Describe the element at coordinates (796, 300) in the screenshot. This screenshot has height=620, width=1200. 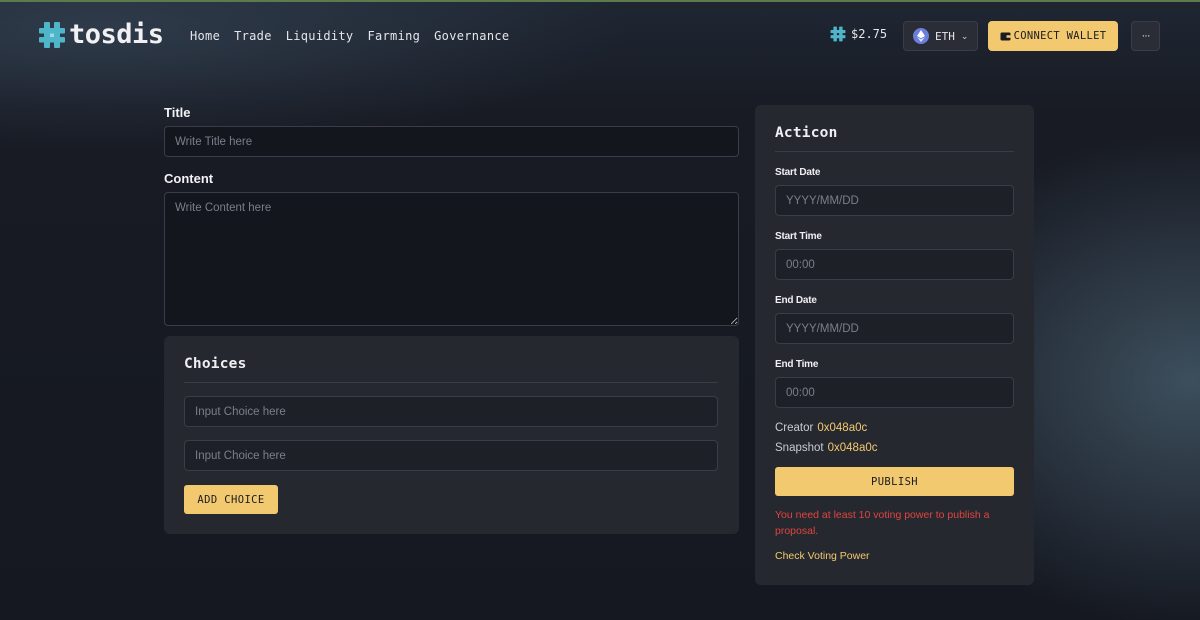
I see `end-date-label: End Date` at that location.